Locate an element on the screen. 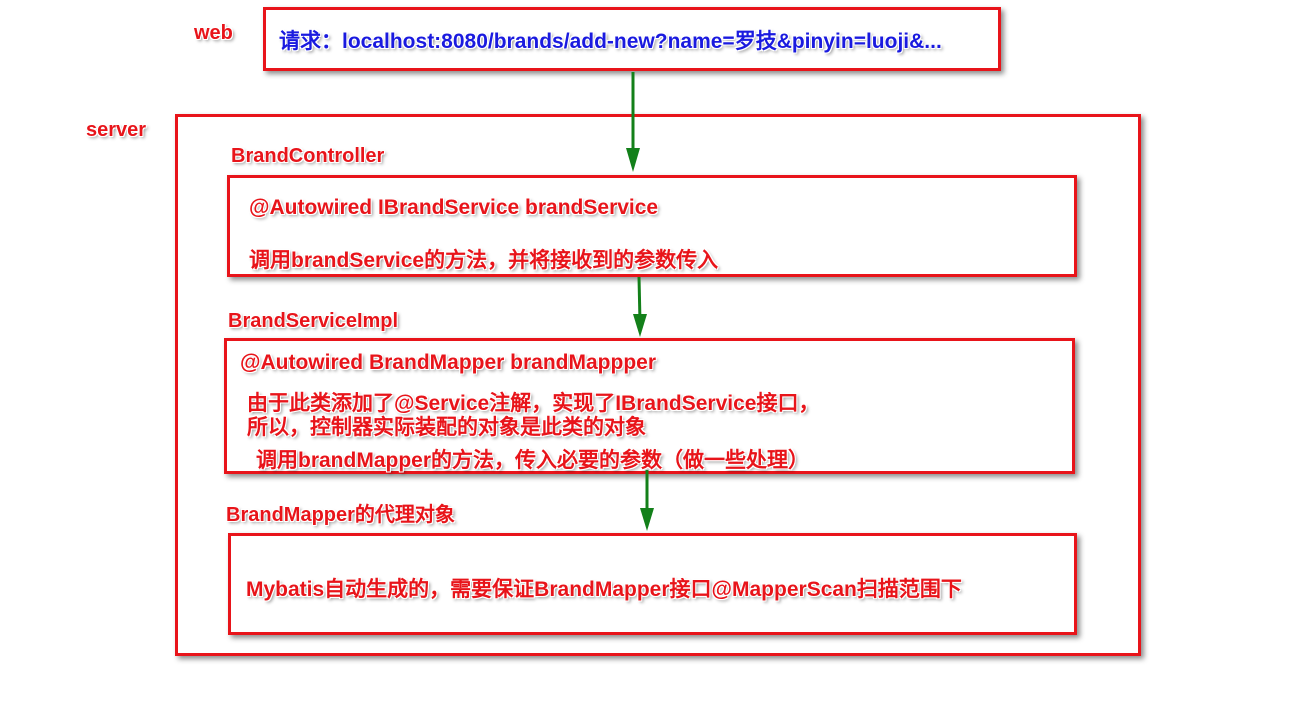  flow-arrows is located at coordinates (640, 301).